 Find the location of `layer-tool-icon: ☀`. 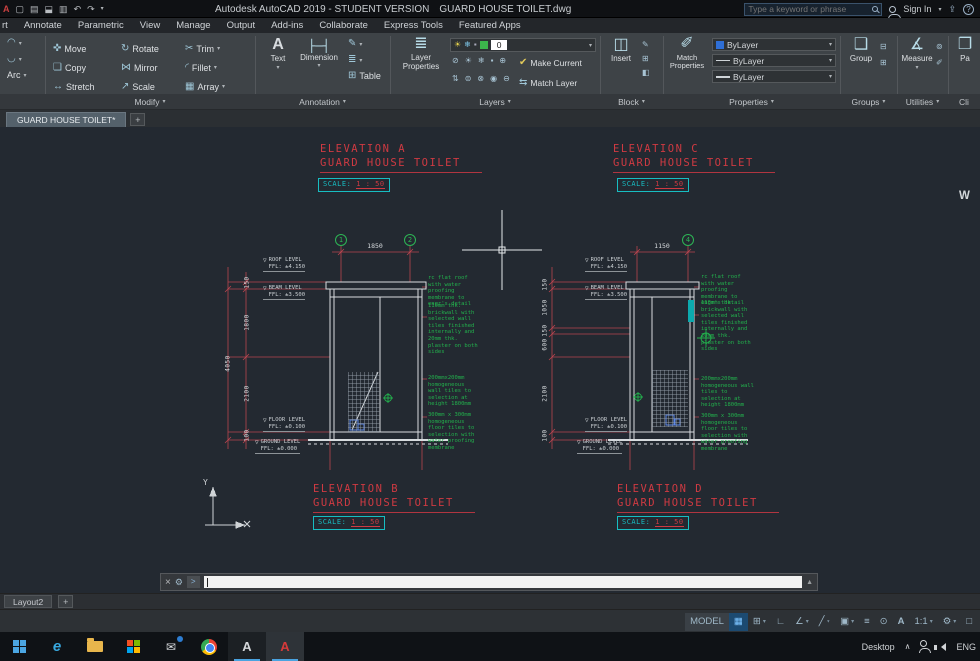

layer-tool-icon: ☀ is located at coordinates (468, 61).